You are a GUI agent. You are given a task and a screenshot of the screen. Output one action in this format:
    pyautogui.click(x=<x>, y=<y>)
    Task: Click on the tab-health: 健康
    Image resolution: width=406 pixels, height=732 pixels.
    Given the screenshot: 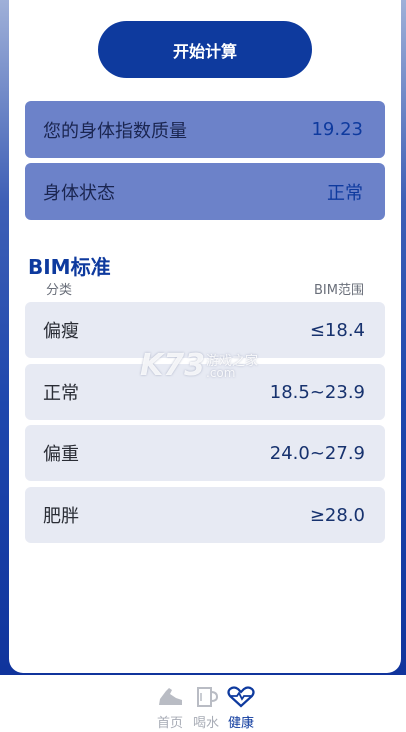 What is the action you would take?
    pyautogui.click(x=241, y=708)
    